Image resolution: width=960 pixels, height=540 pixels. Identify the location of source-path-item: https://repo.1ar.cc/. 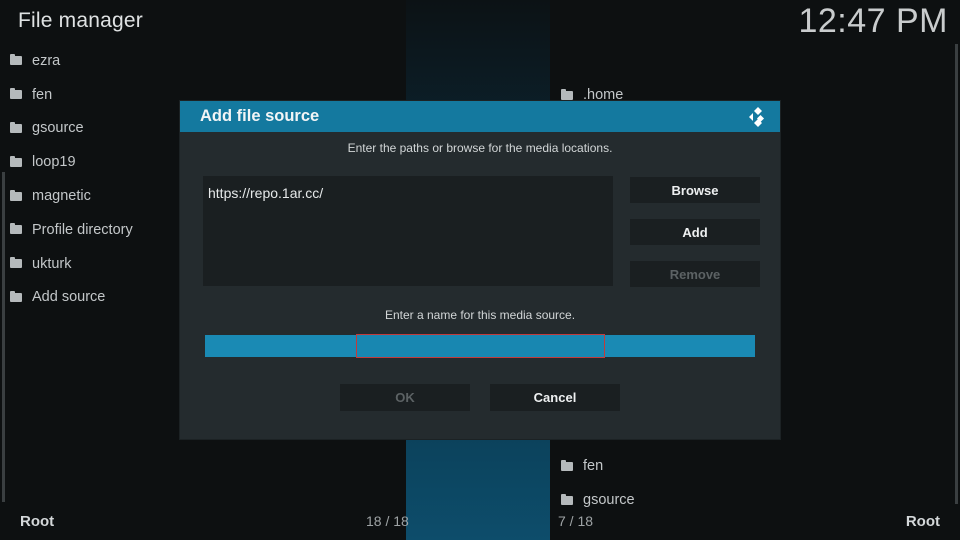
(265, 193).